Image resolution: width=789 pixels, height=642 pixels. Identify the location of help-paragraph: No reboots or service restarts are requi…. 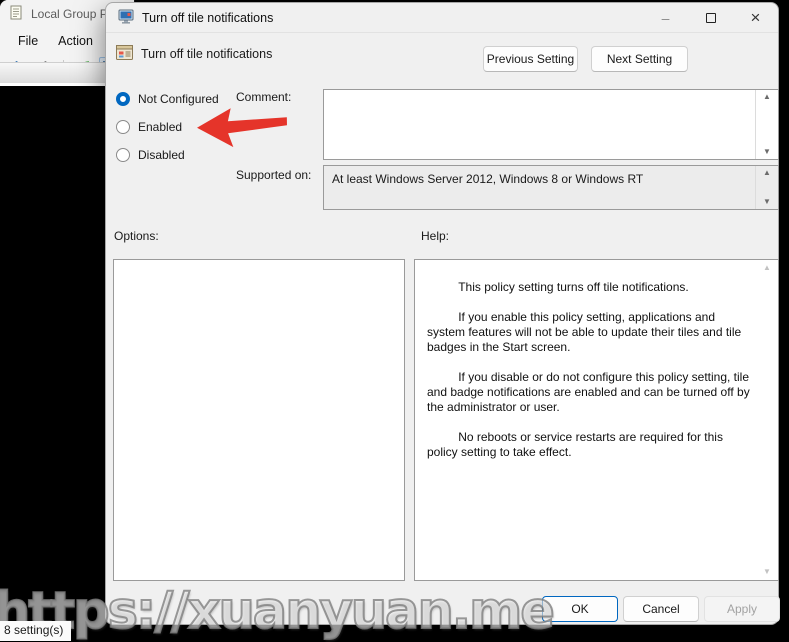
(575, 444).